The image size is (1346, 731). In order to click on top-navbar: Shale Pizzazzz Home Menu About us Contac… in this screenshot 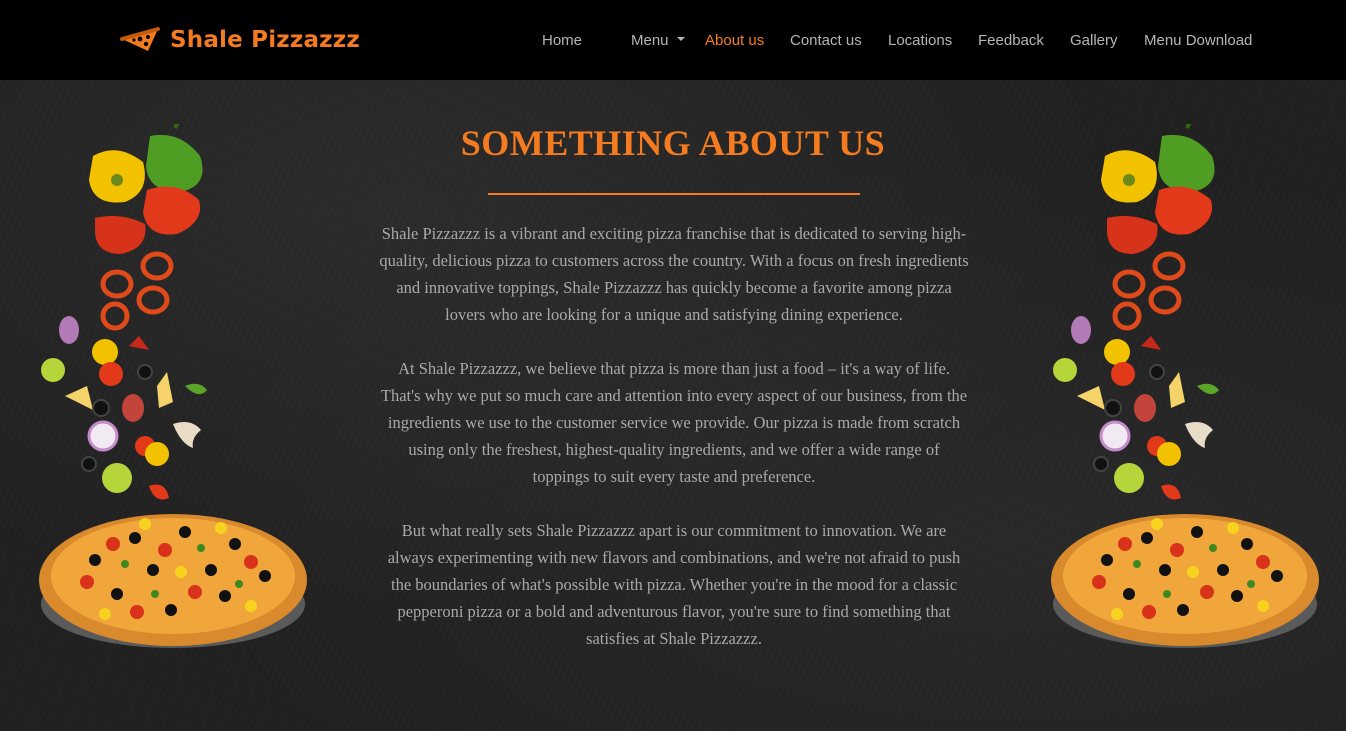, I will do `click(673, 40)`.